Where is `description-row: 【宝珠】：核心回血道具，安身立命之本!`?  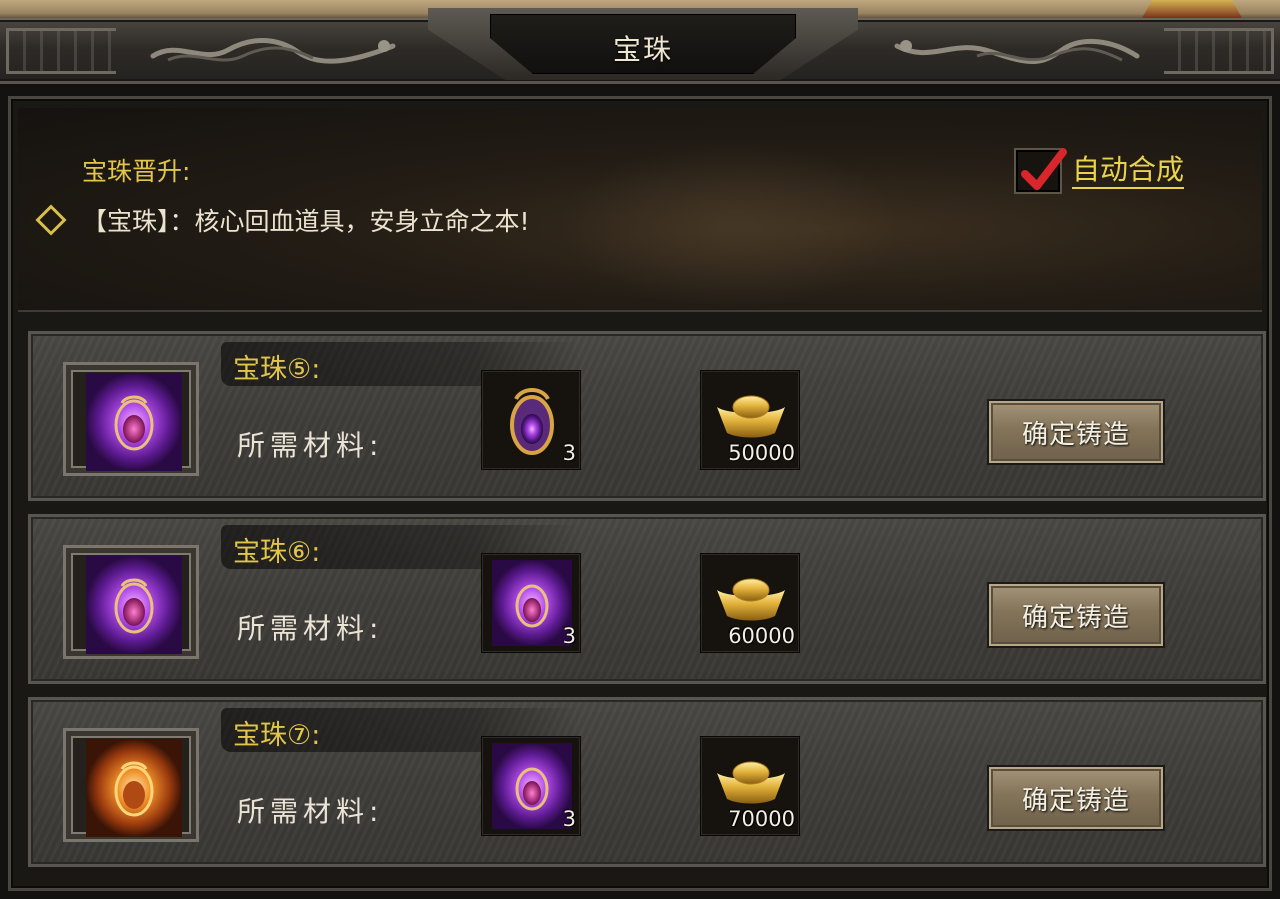
description-row: 【宝珠】：核心回血道具，安身立命之本! is located at coordinates (282, 220).